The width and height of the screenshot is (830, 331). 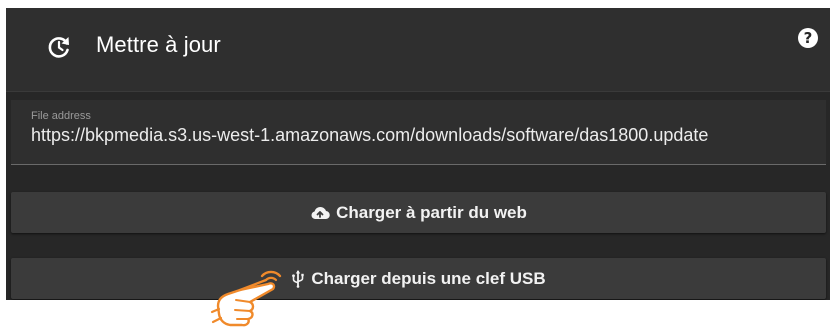 I want to click on refresh-icon, so click(x=58, y=47).